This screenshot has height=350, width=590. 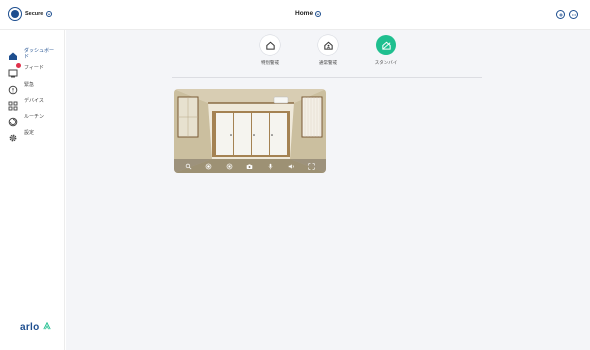 What do you see at coordinates (271, 166) in the screenshot?
I see `mic-icon` at bounding box center [271, 166].